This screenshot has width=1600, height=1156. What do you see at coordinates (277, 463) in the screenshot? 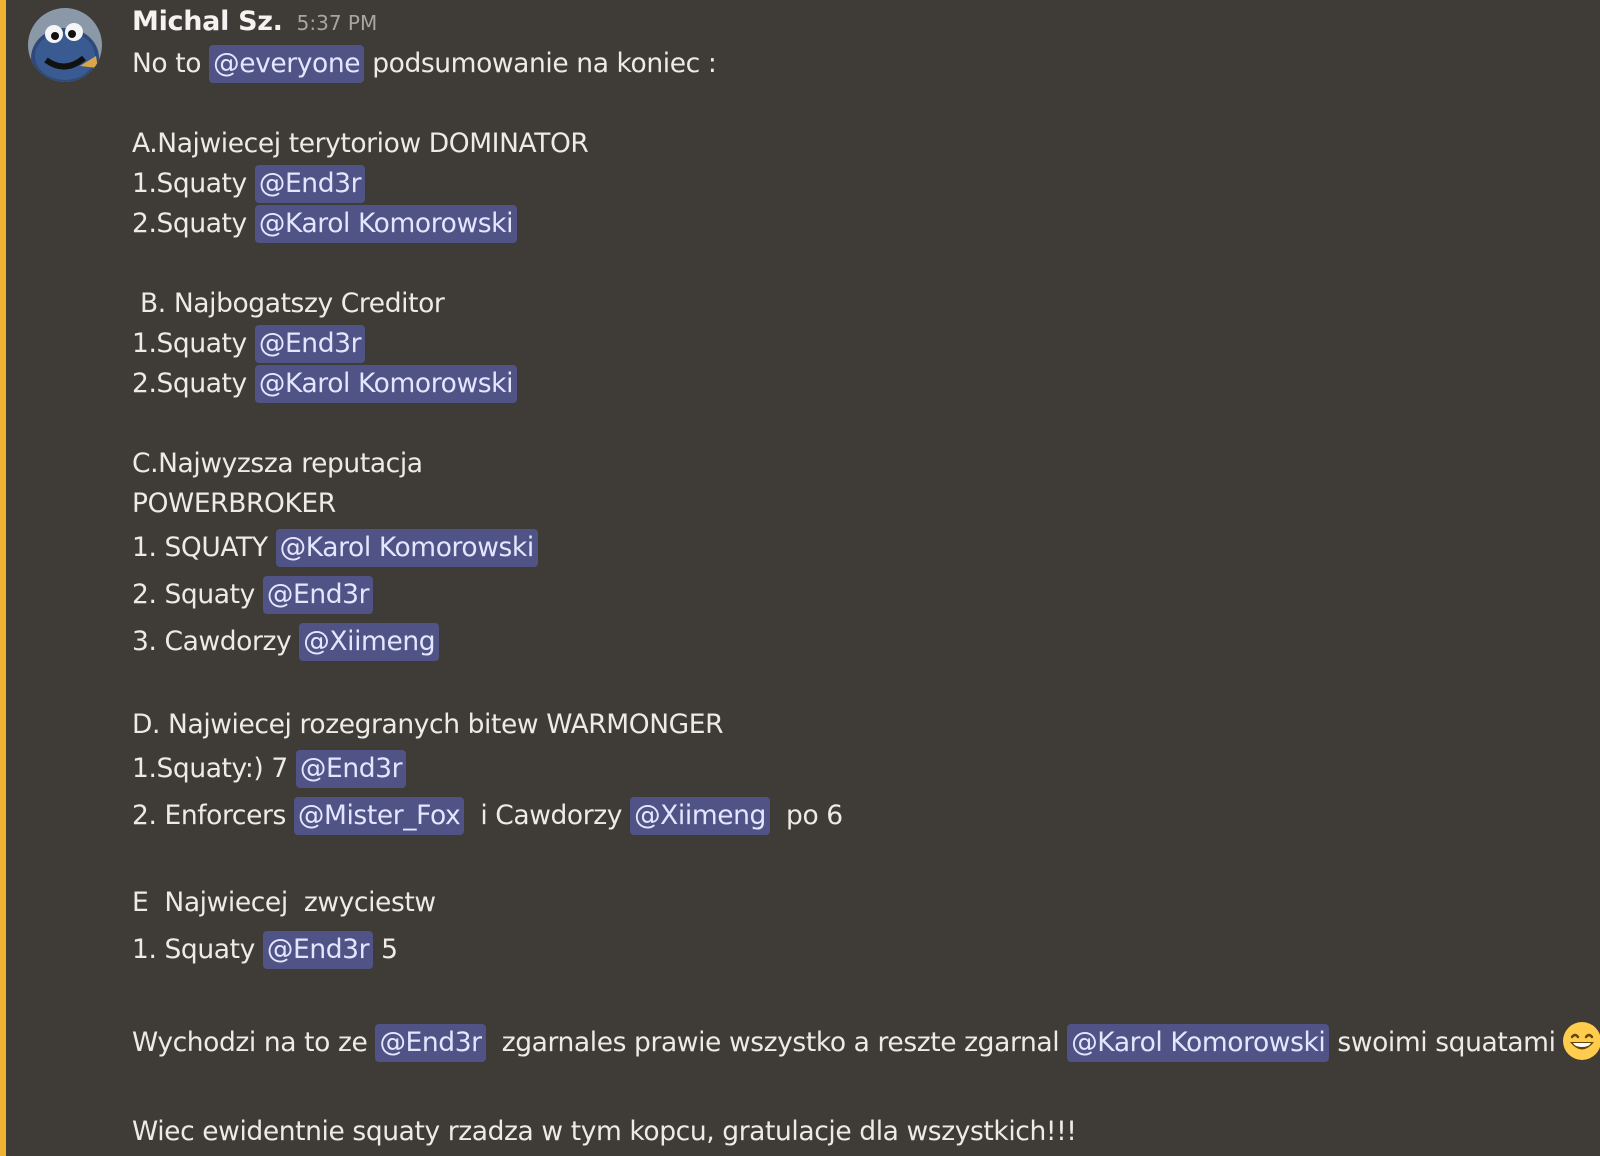
I see `text: C.Najwyzsza reputacja` at bounding box center [277, 463].